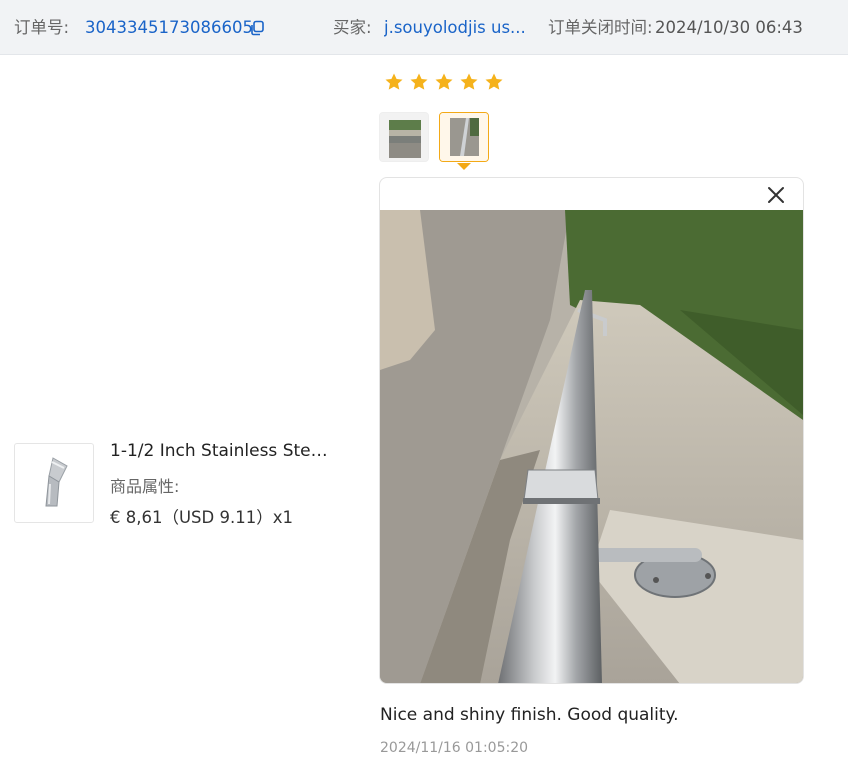 This screenshot has width=848, height=769. What do you see at coordinates (529, 715) in the screenshot?
I see `review-text: Nice and shiny finish. Good quality.` at bounding box center [529, 715].